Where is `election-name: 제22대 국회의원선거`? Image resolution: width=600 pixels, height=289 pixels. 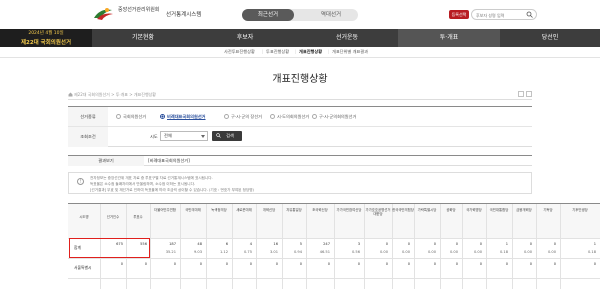 election-name: 제22대 국회의원선거 is located at coordinates (46, 43).